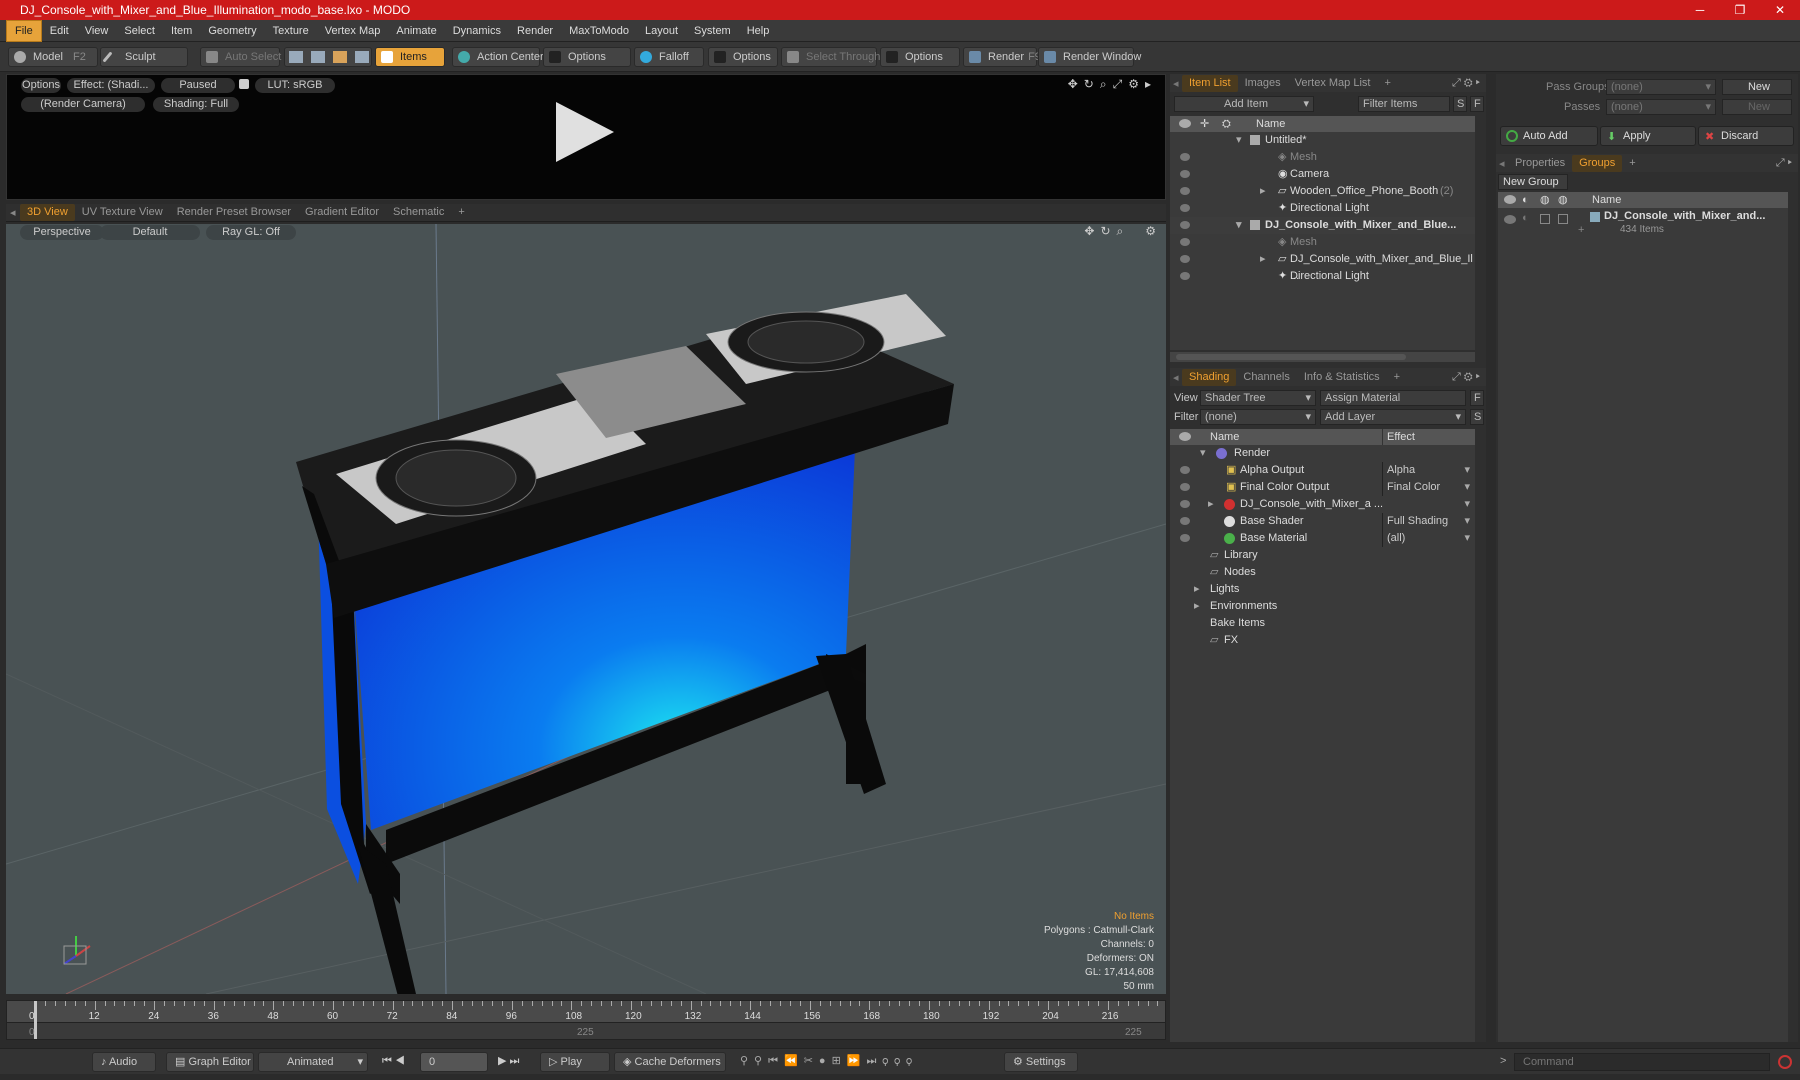 The image size is (1800, 1080). What do you see at coordinates (1746, 136) in the screenshot?
I see `discard-button: ✖ Discard` at bounding box center [1746, 136].